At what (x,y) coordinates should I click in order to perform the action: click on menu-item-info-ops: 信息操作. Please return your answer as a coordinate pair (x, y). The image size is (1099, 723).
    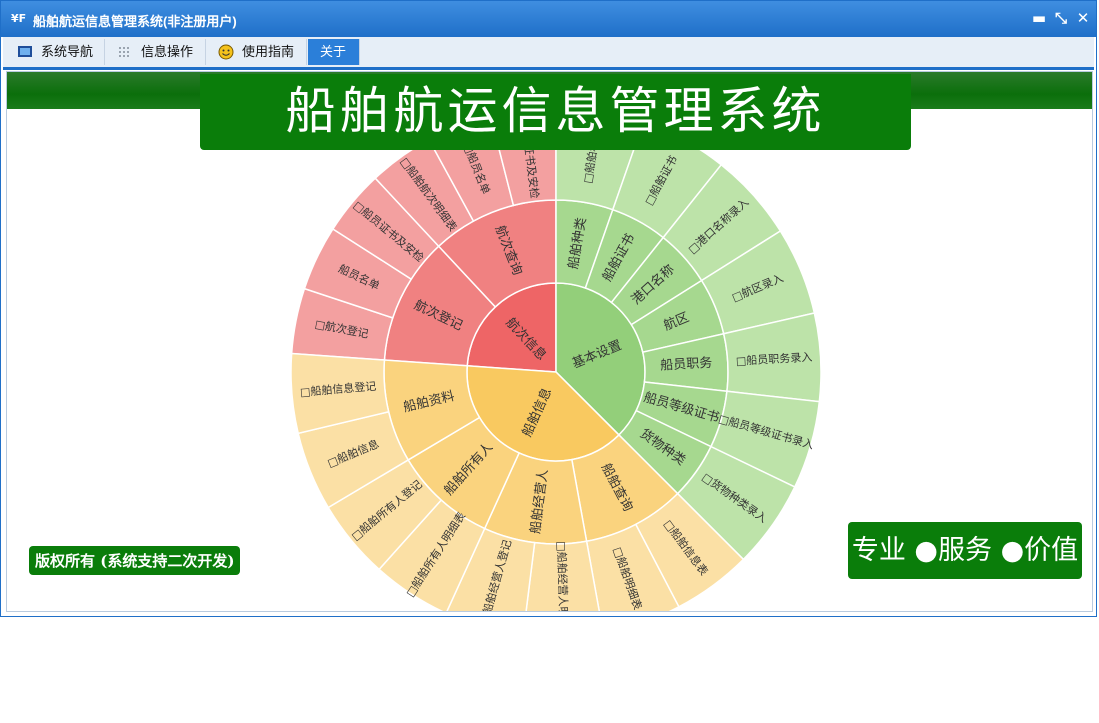
    Looking at the image, I should click on (155, 52).